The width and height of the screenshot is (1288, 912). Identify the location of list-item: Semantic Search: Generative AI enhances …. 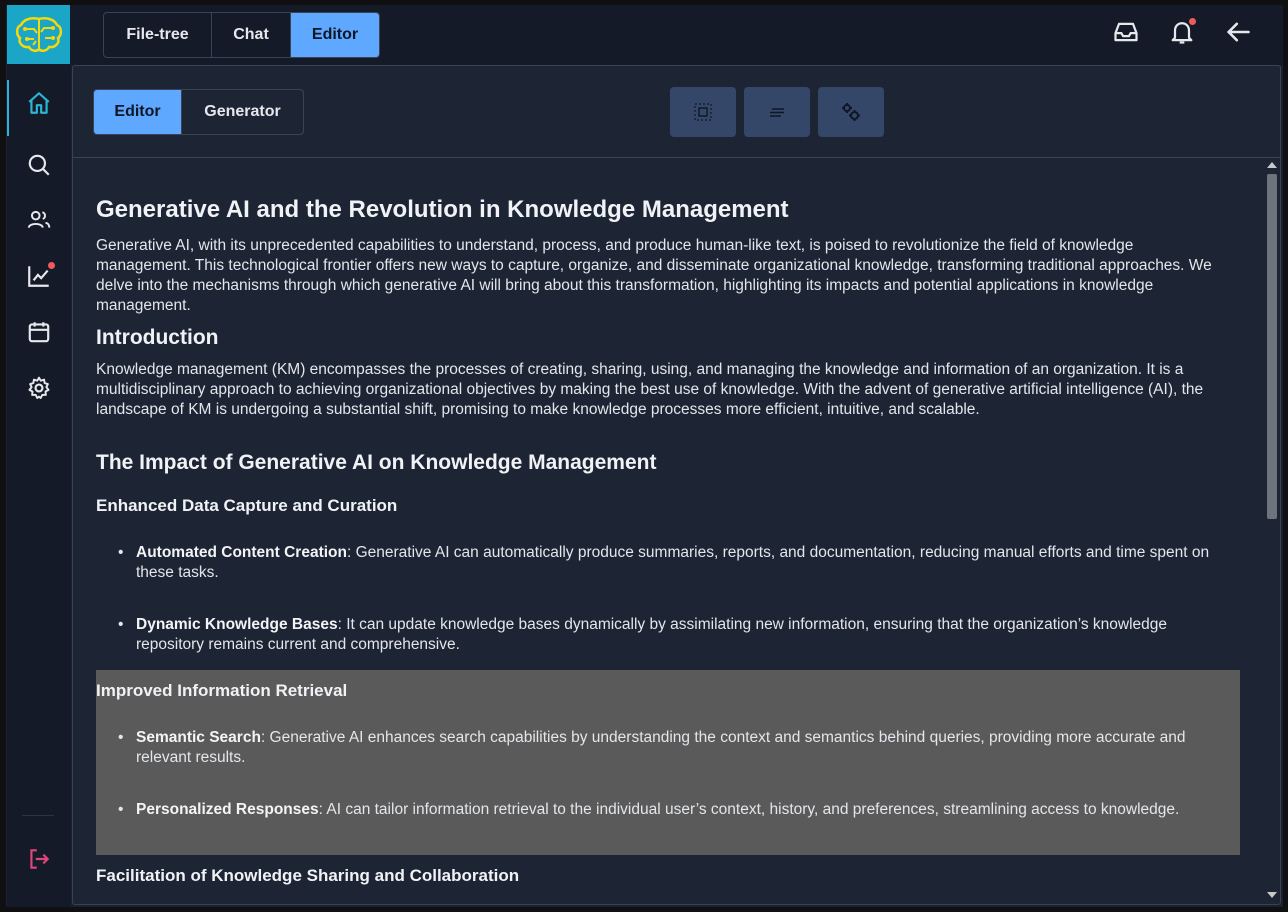
(672, 748).